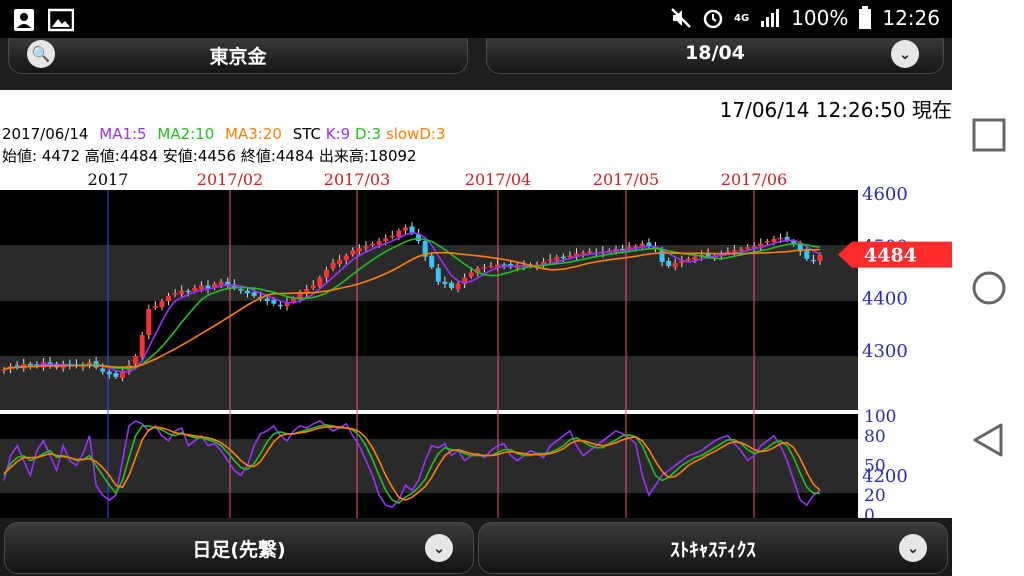 This screenshot has width=1024, height=576. I want to click on month-label: 2017, so click(108, 179).